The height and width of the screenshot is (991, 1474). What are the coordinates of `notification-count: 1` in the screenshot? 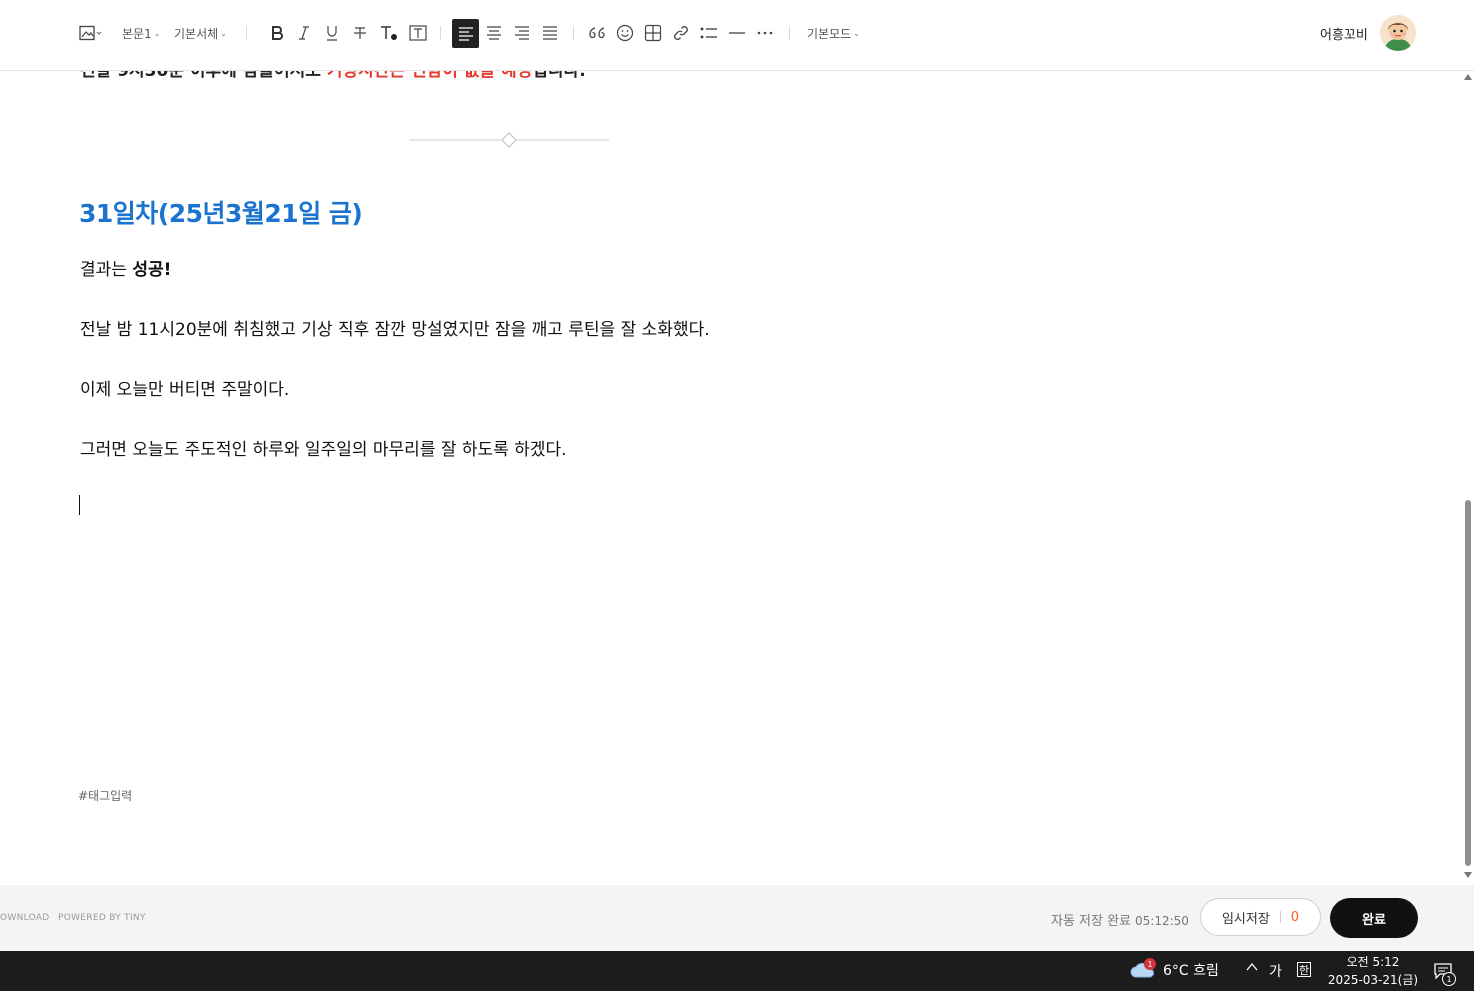 It's located at (1449, 979).